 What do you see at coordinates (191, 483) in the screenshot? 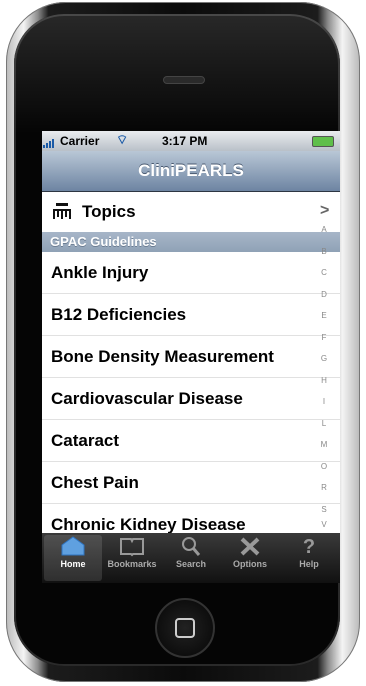
I see `list-item: Chest Pain` at bounding box center [191, 483].